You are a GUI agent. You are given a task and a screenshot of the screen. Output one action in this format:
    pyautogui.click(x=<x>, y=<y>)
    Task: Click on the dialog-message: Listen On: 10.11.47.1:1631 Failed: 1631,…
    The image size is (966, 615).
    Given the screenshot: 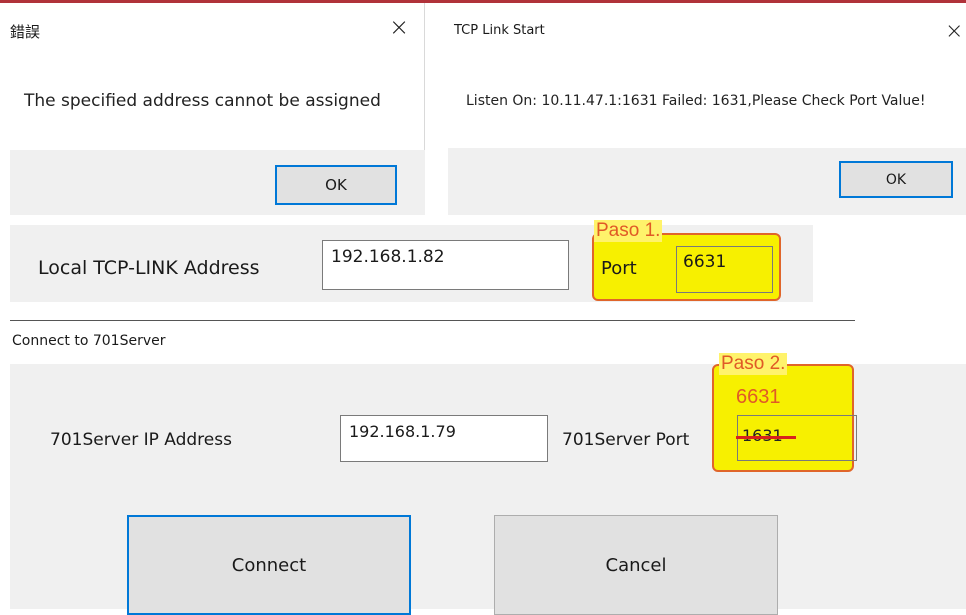 What is the action you would take?
    pyautogui.click(x=696, y=101)
    